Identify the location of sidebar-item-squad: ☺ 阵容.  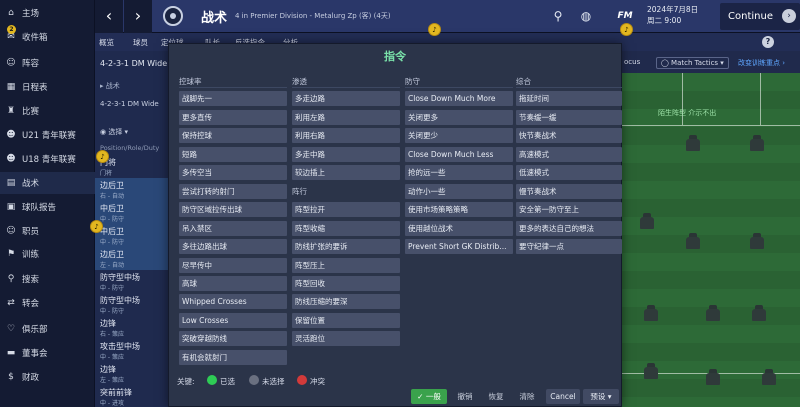
(47, 63).